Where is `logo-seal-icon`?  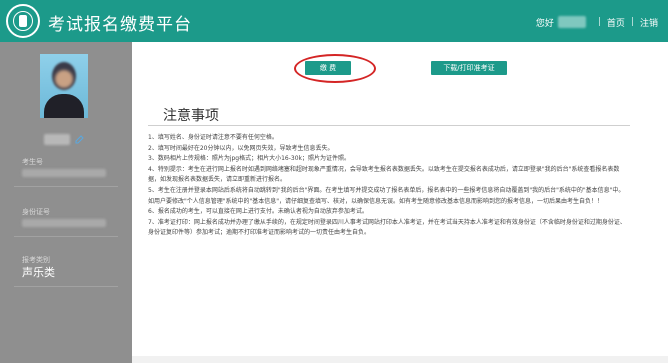
logo-seal-icon is located at coordinates (23, 21).